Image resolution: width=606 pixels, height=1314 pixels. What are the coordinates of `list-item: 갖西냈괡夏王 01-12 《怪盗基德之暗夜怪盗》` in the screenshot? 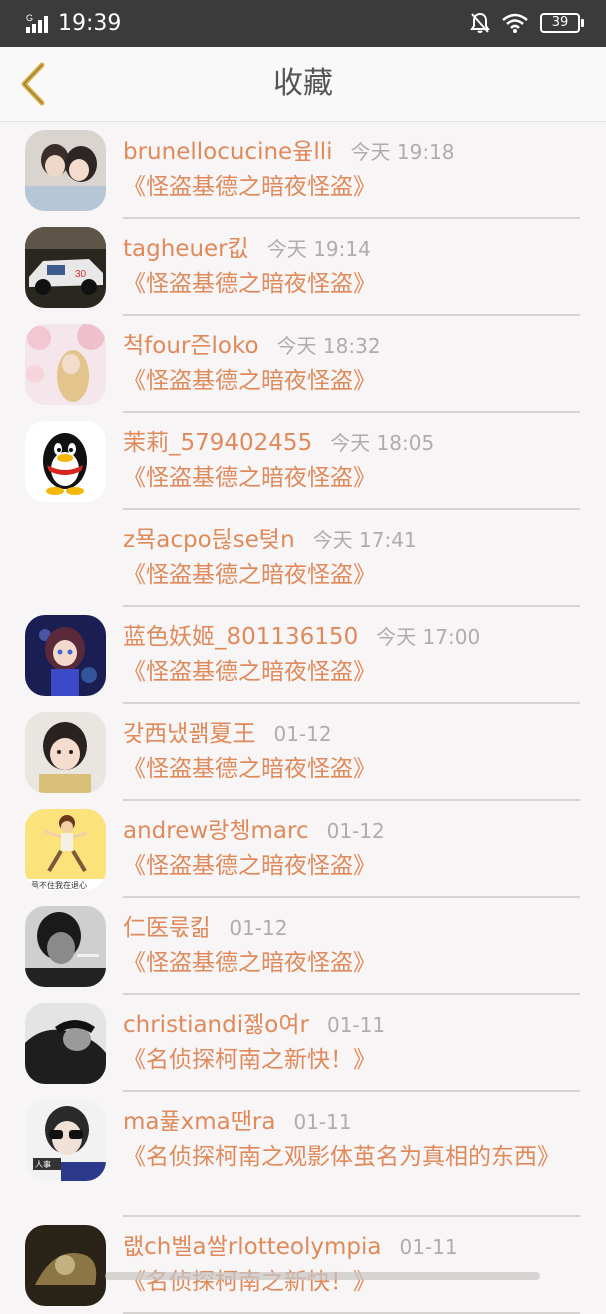 It's located at (303, 752).